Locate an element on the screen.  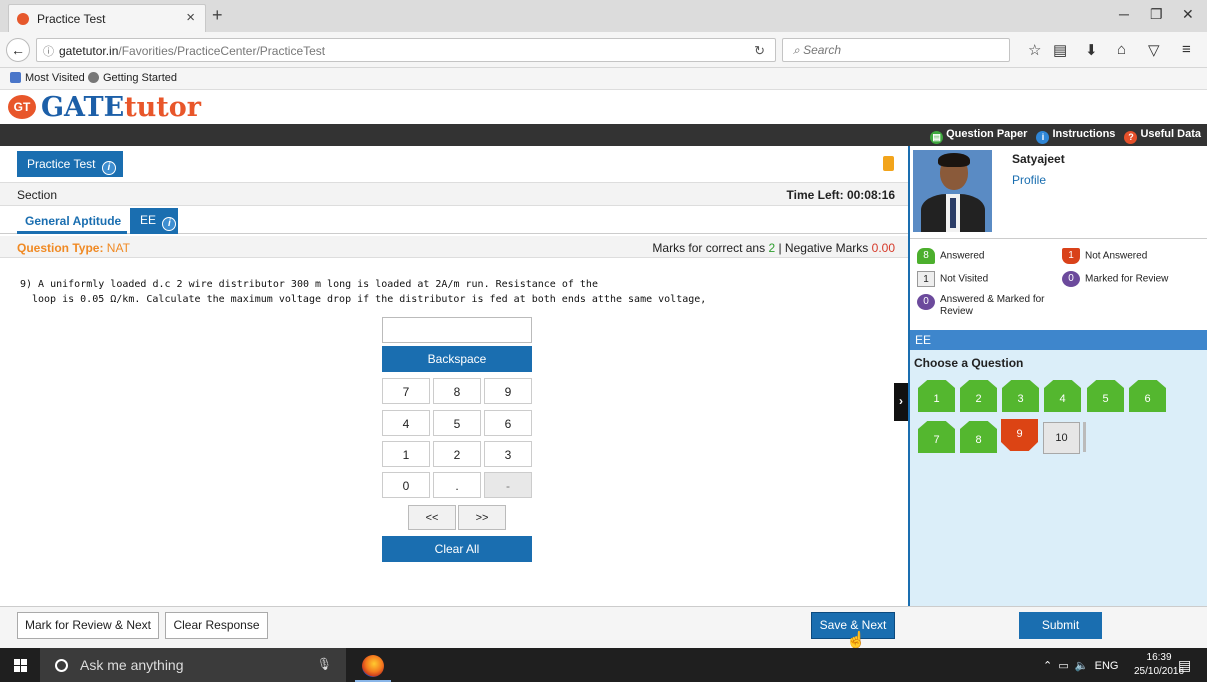
notification-icon: ▤ is located at coordinates (1184, 665).